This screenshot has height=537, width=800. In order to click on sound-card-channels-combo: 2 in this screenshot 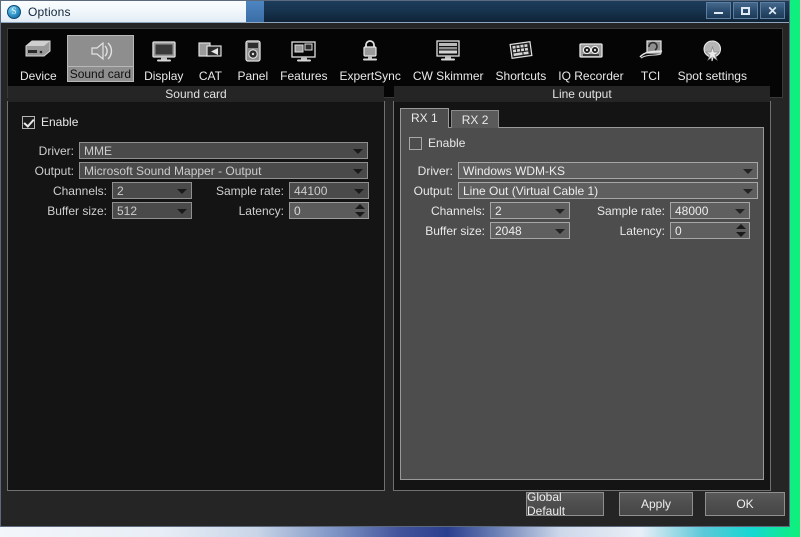, I will do `click(152, 190)`.